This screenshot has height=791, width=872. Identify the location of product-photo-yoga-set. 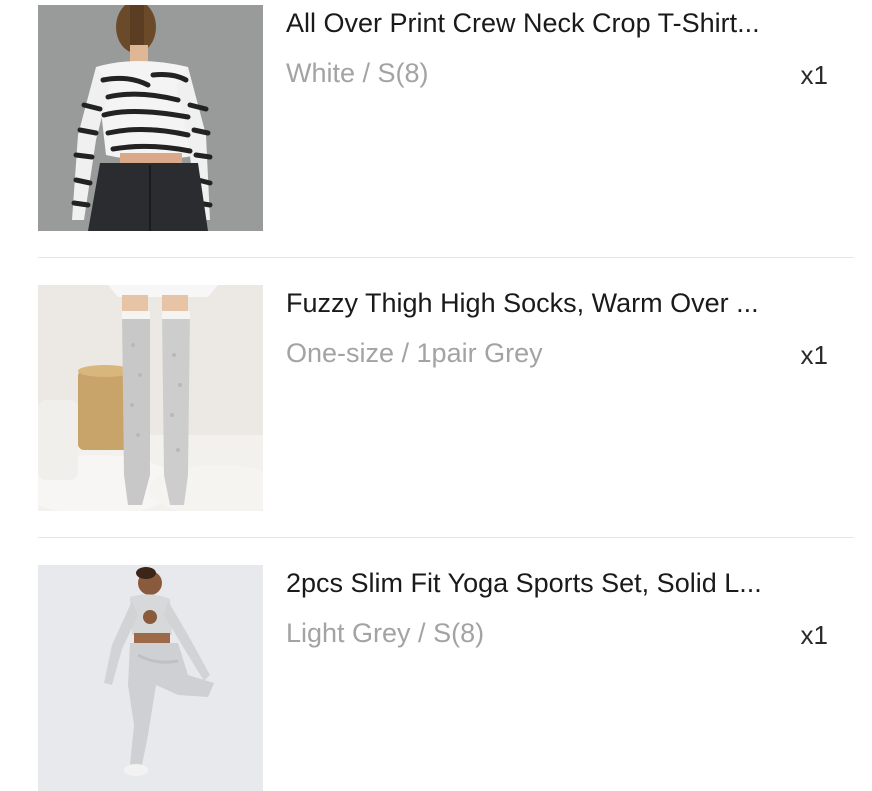
(150, 678).